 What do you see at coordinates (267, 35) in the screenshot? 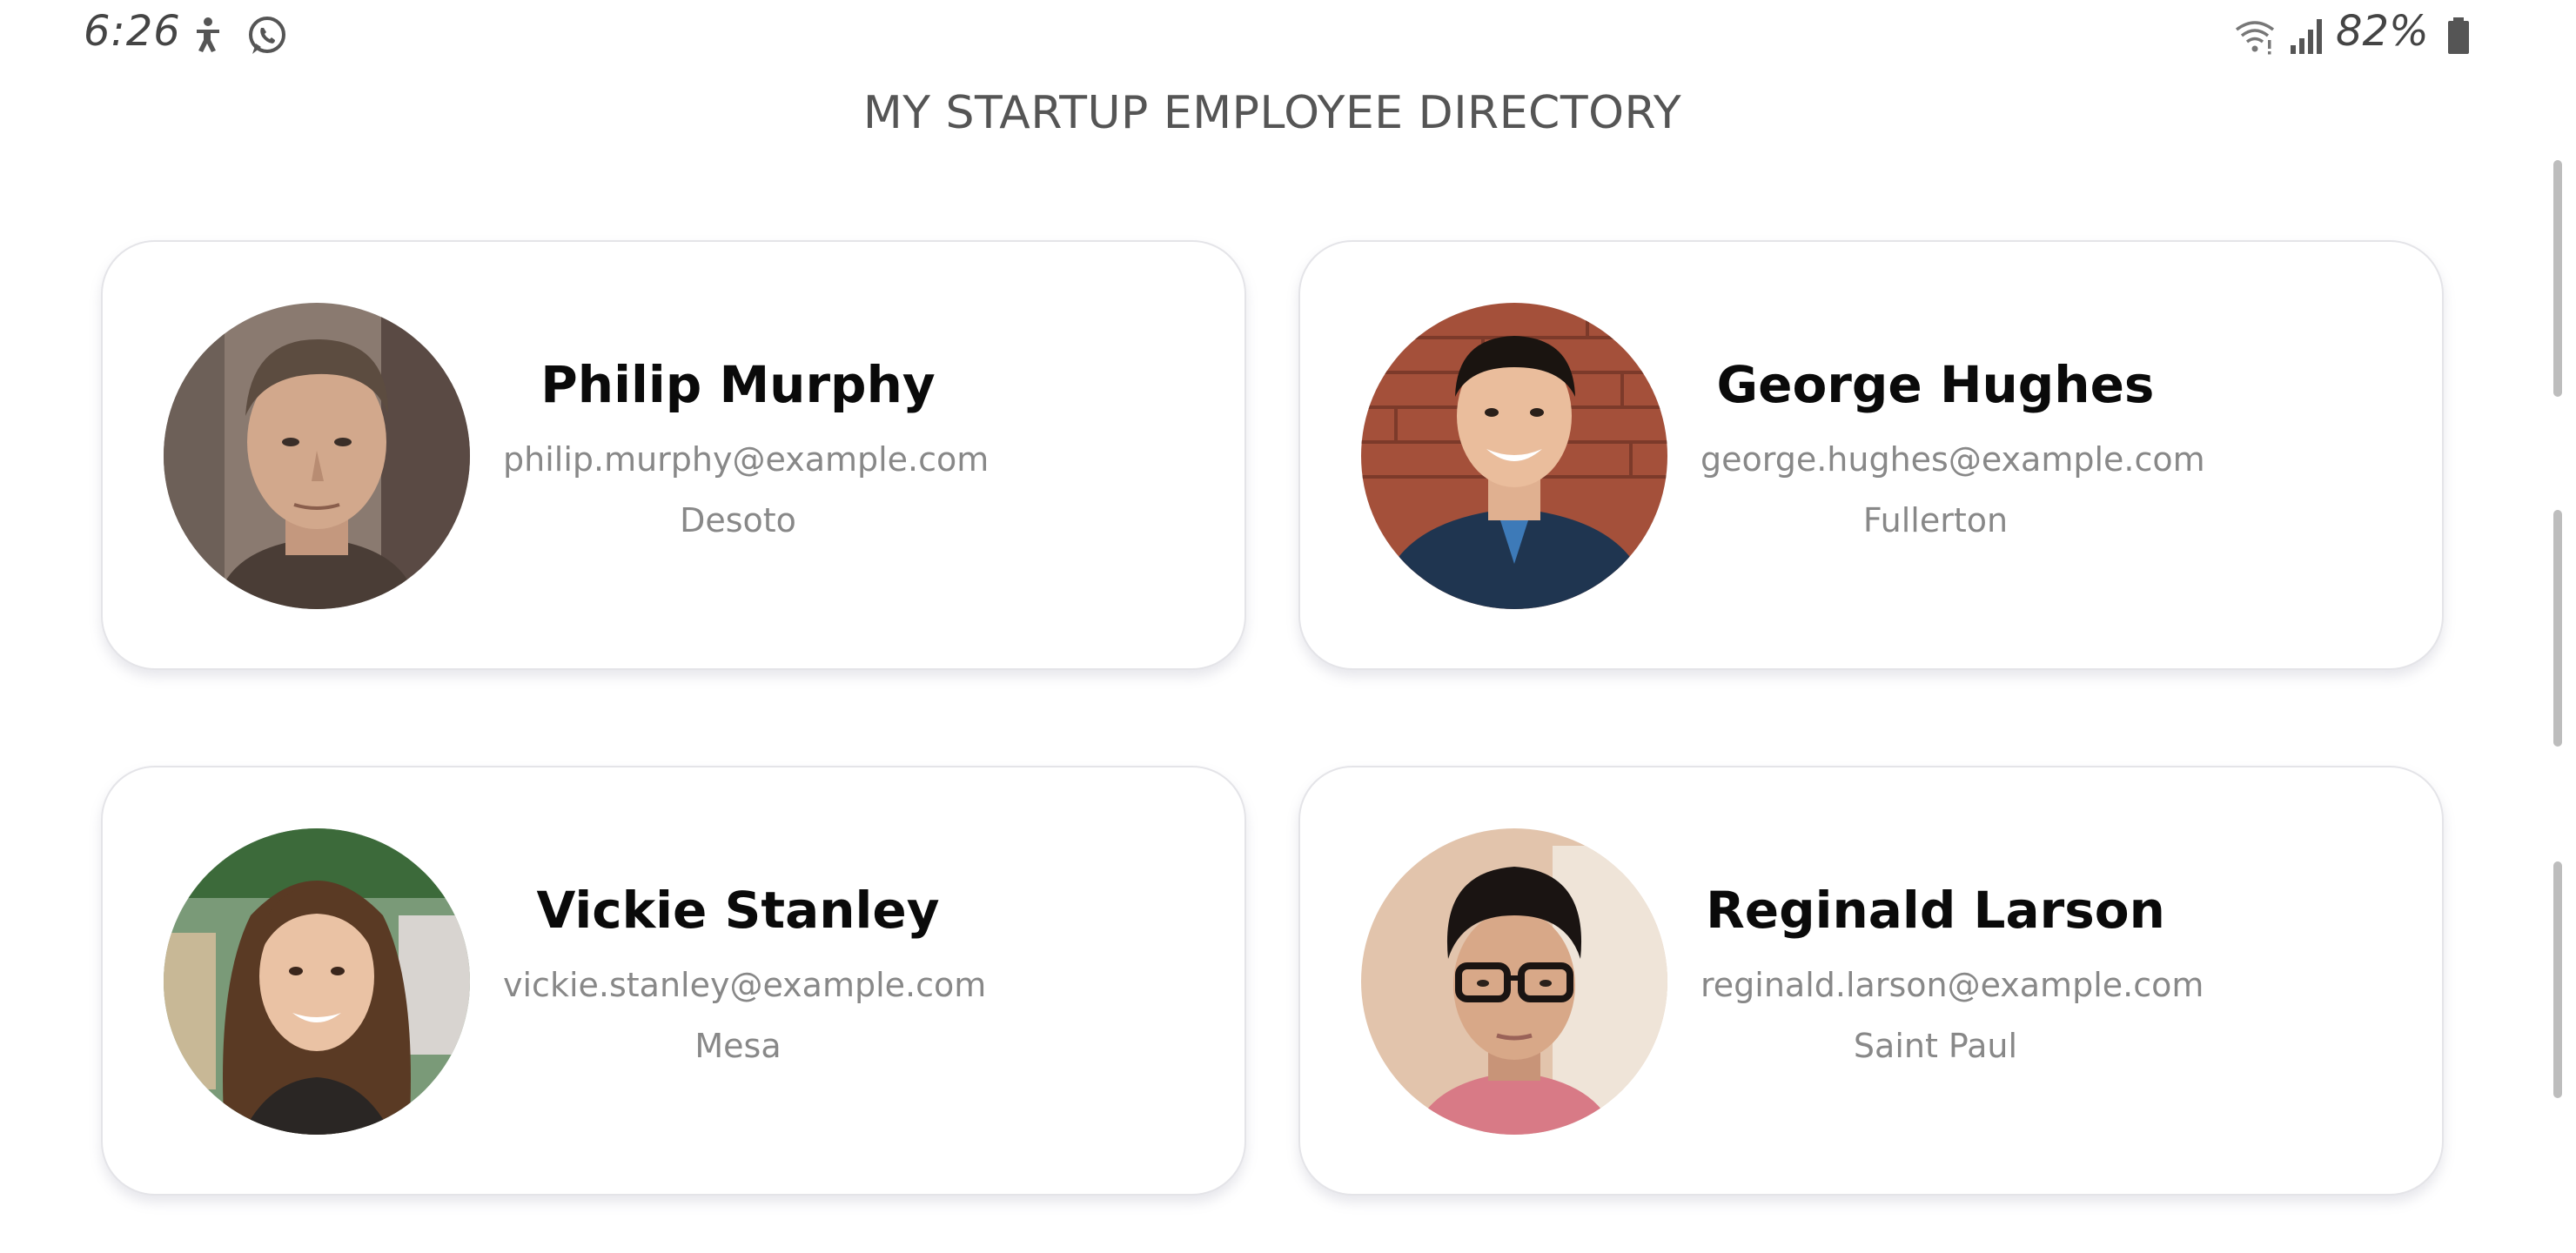
I see `whatsapp-icon` at bounding box center [267, 35].